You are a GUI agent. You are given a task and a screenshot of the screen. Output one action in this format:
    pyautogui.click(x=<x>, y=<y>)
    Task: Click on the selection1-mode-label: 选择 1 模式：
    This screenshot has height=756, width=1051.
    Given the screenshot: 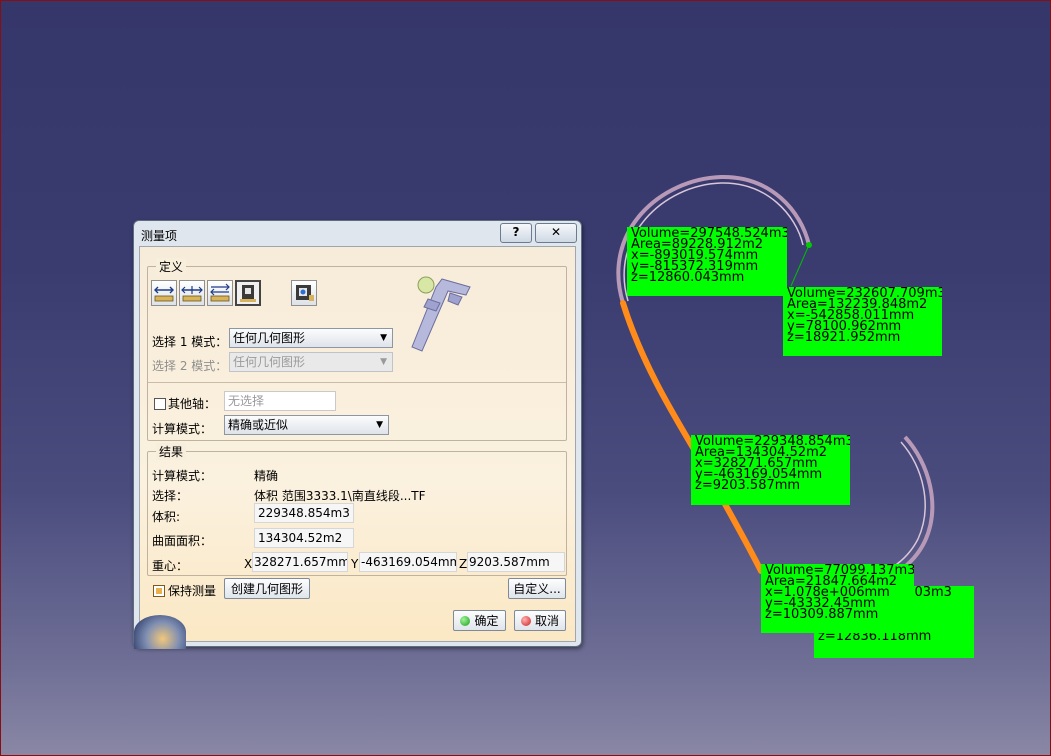 What is the action you would take?
    pyautogui.click(x=190, y=342)
    